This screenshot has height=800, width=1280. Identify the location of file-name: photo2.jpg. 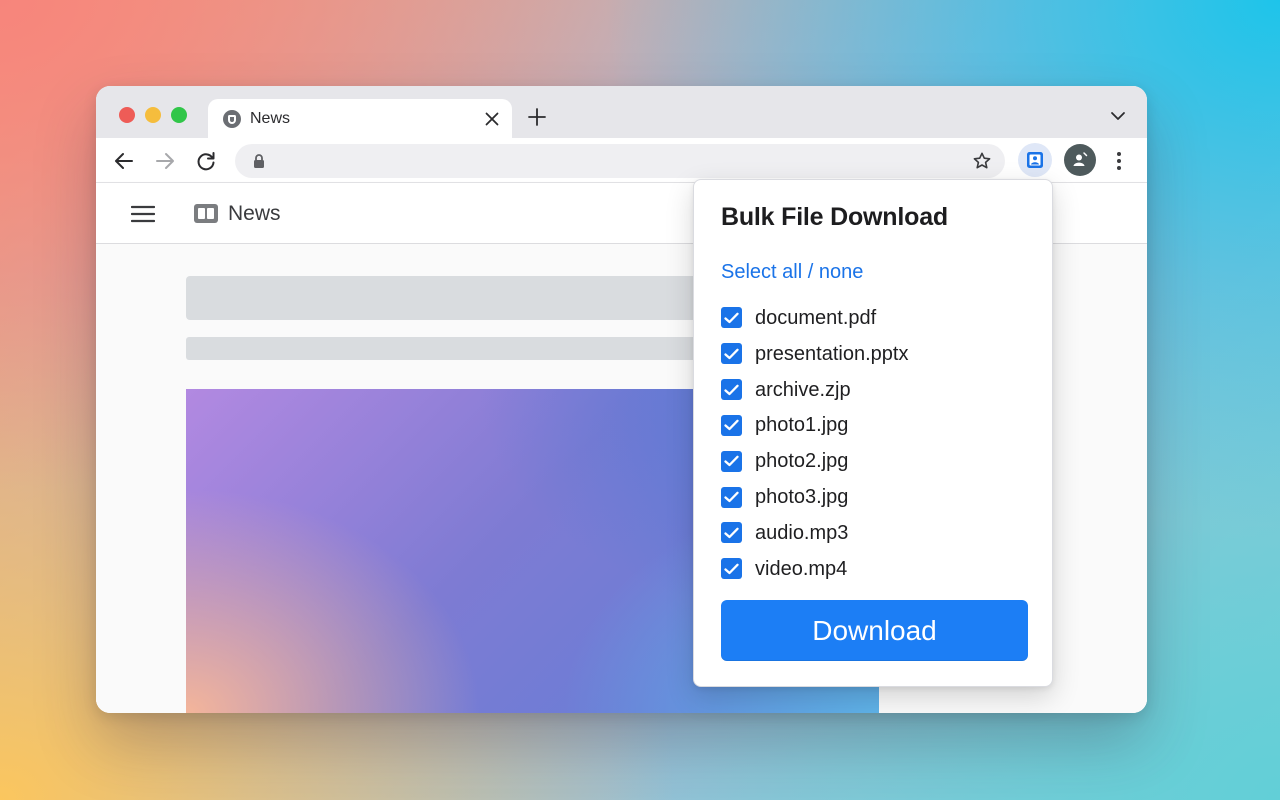
(802, 461).